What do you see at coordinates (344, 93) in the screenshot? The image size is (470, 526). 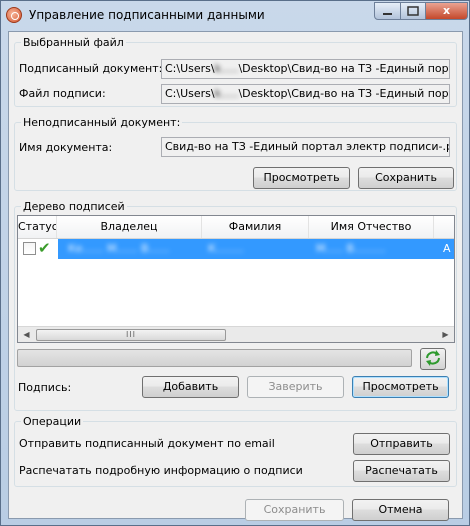 I see `signature-file-path-tail: \Desktop\Свид-во на ТЗ -Единый порт` at bounding box center [344, 93].